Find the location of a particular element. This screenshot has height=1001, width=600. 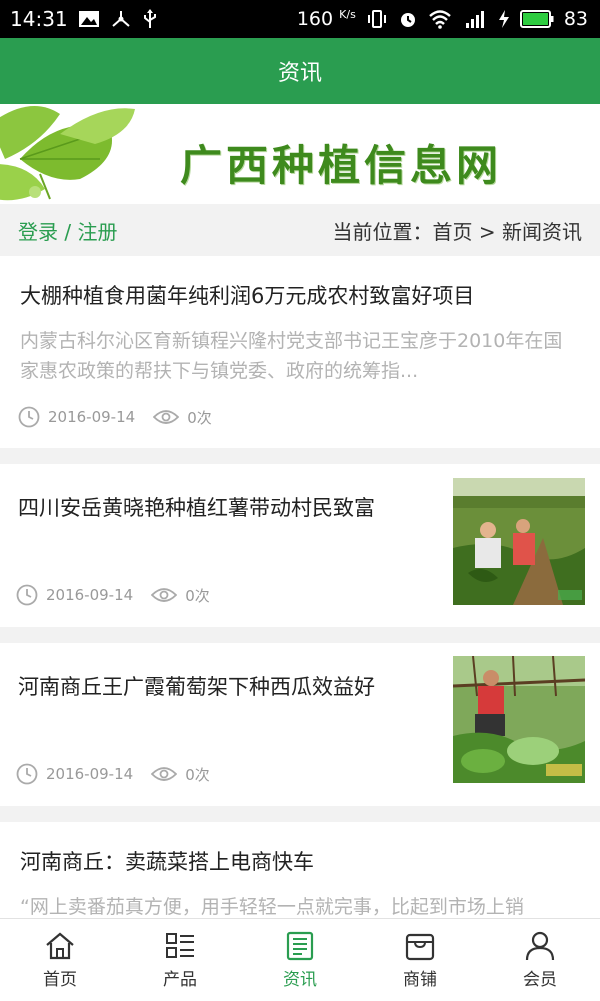

login-link: 登录 is located at coordinates (38, 232).